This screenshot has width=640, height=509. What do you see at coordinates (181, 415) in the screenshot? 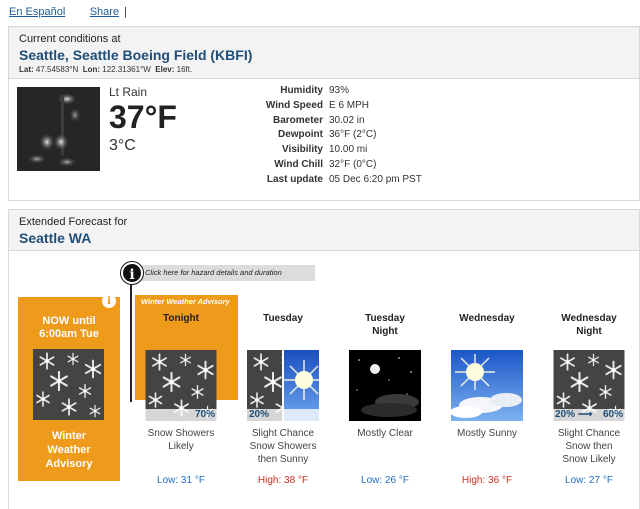
I see `precip-chance: 70%` at bounding box center [181, 415].